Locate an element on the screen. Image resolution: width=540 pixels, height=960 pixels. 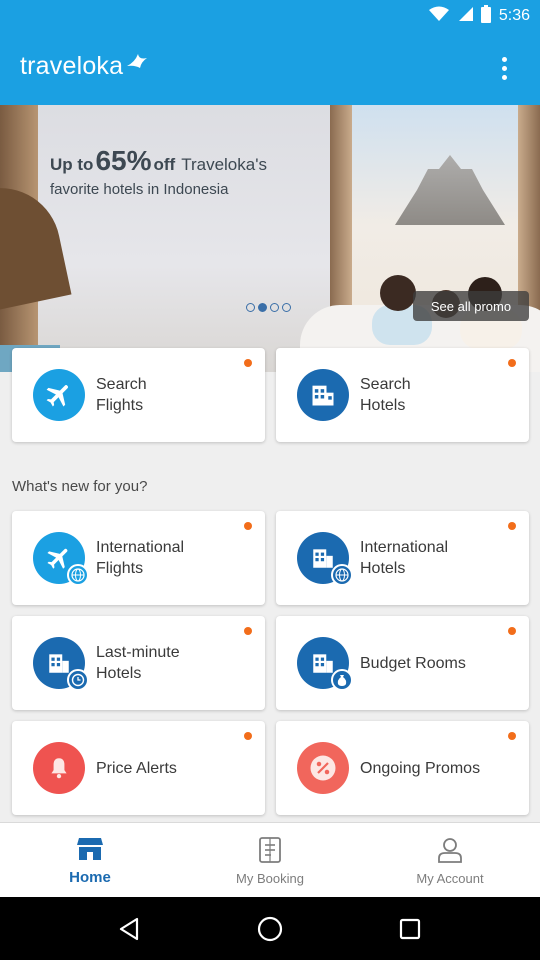
system-navigation-bar is located at coordinates (270, 928).